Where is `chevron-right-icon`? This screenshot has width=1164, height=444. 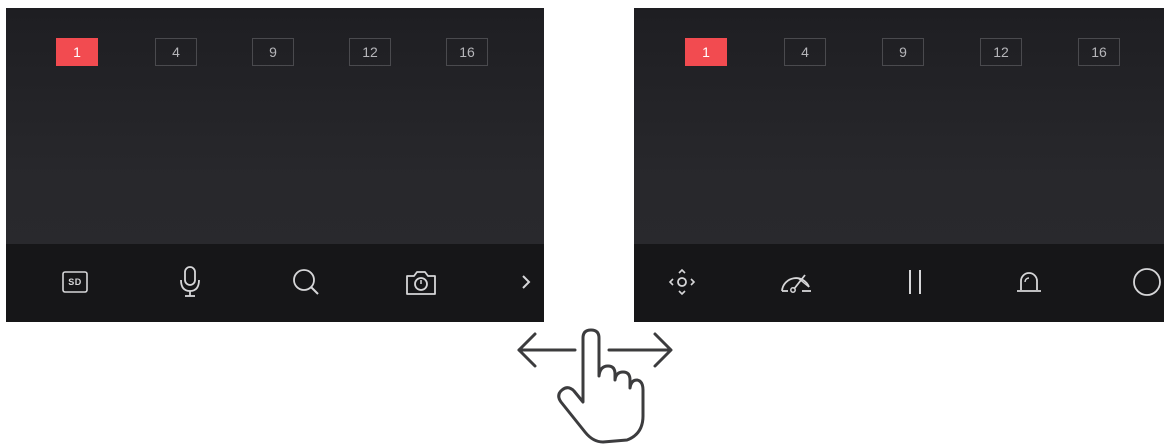 chevron-right-icon is located at coordinates (526, 282).